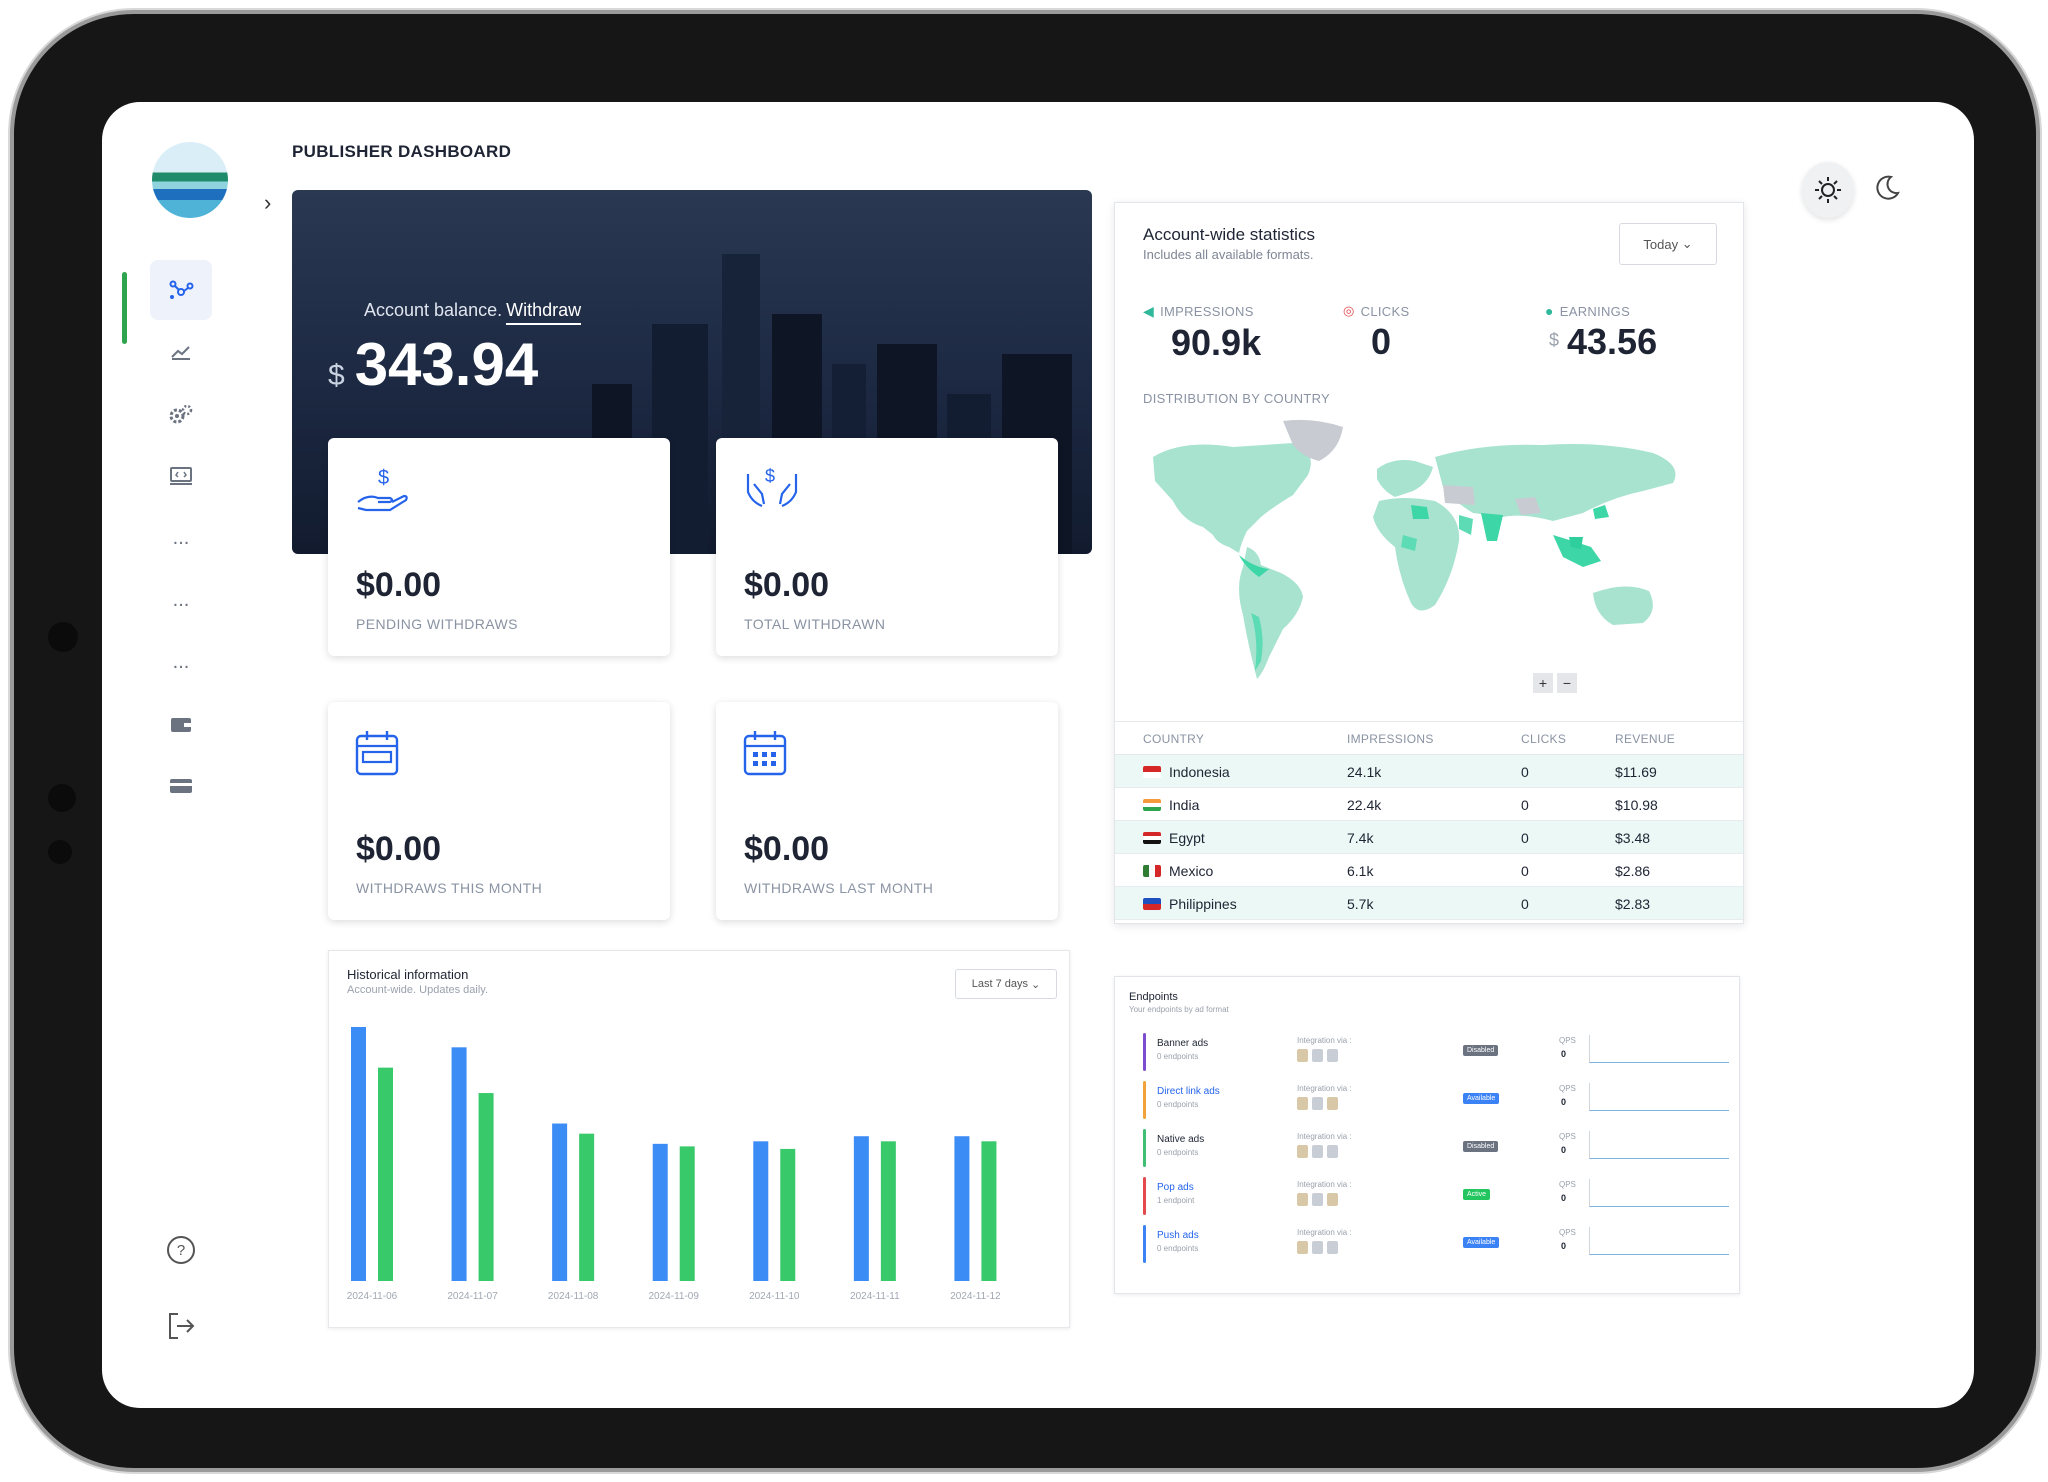 This screenshot has width=2048, height=1482. What do you see at coordinates (181, 476) in the screenshot?
I see `sidebar-item-sites` at bounding box center [181, 476].